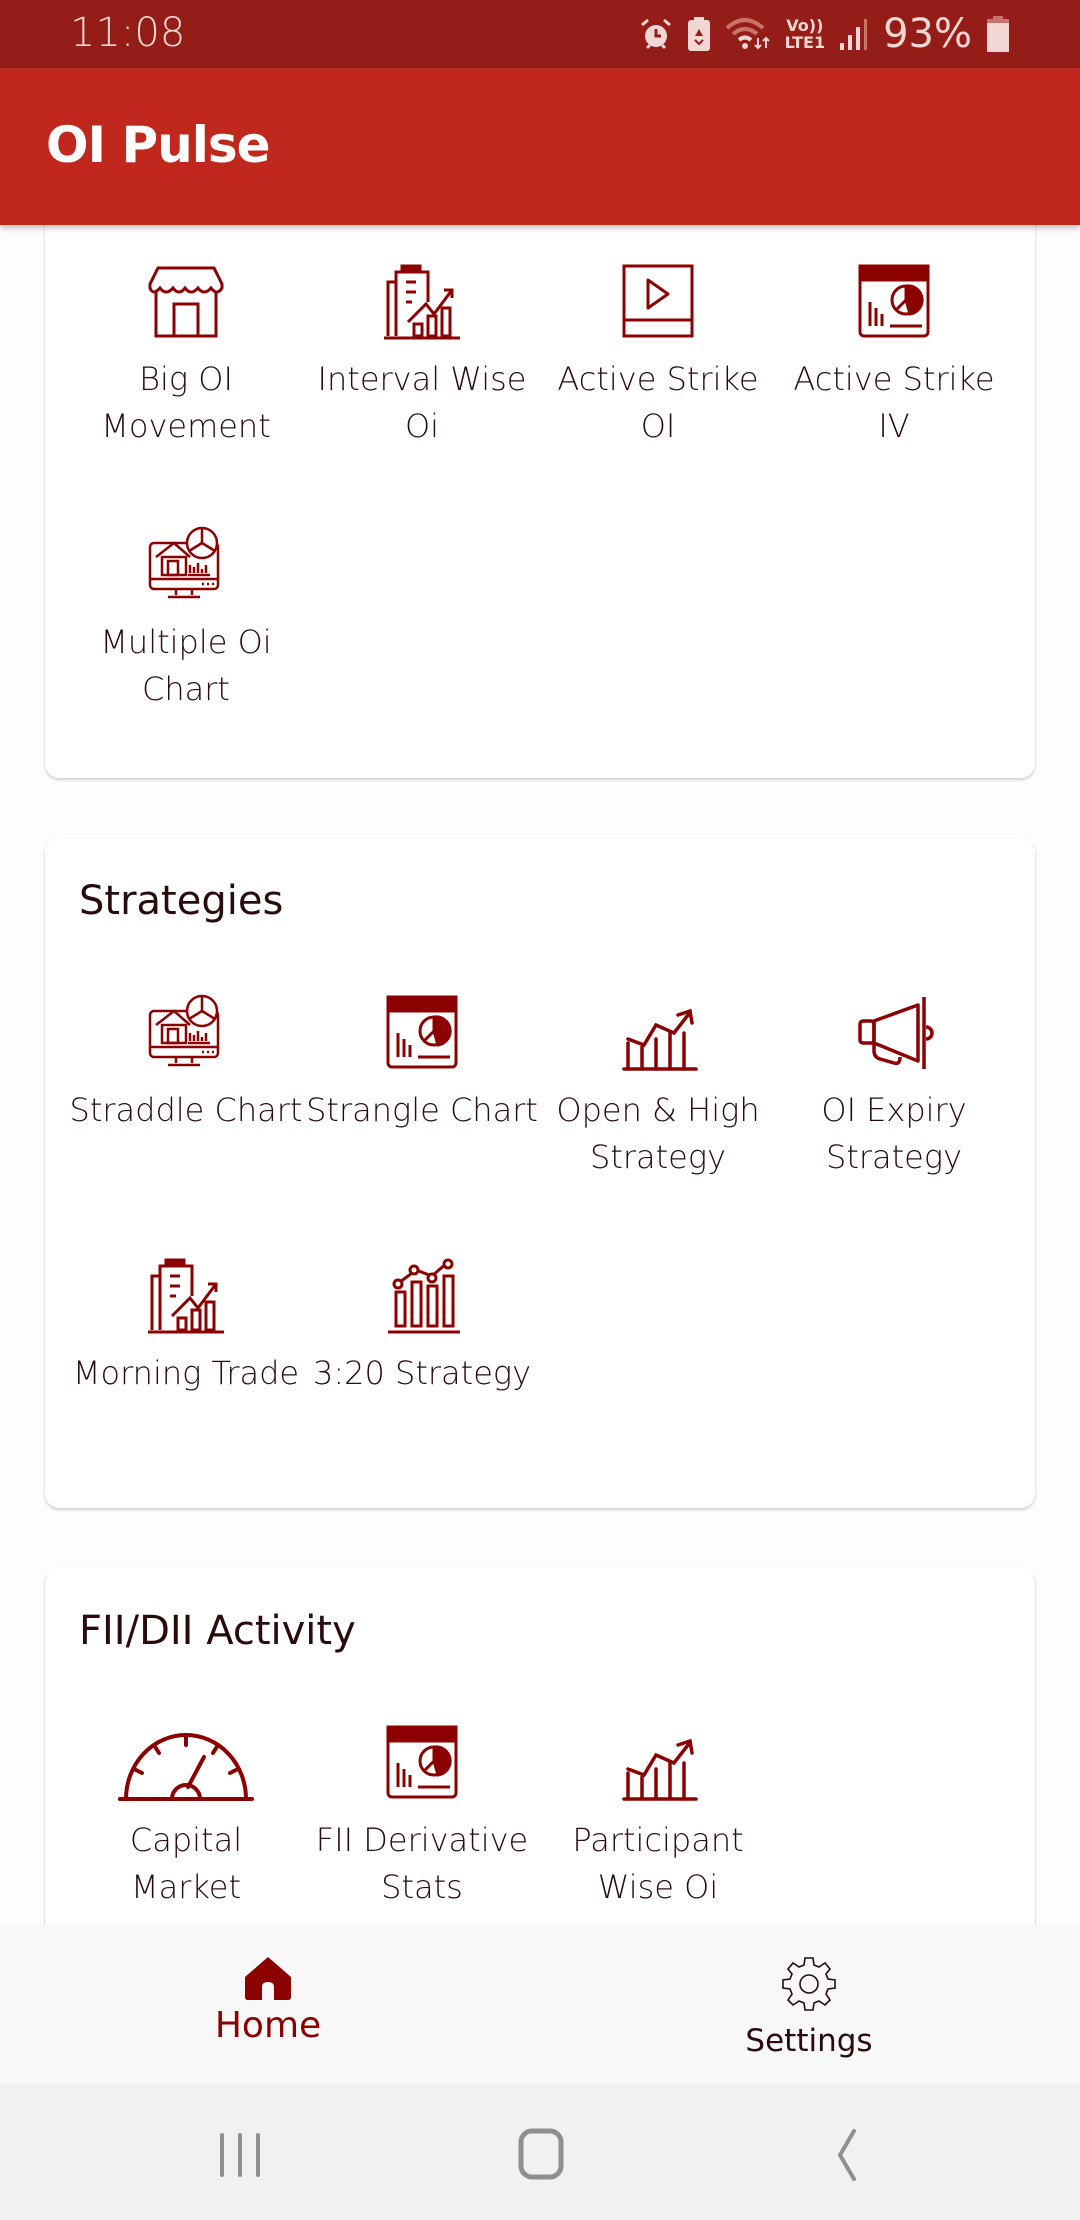 Image resolution: width=1080 pixels, height=2220 pixels. Describe the element at coordinates (422, 1296) in the screenshot. I see `bar-line-chart-icon` at that location.